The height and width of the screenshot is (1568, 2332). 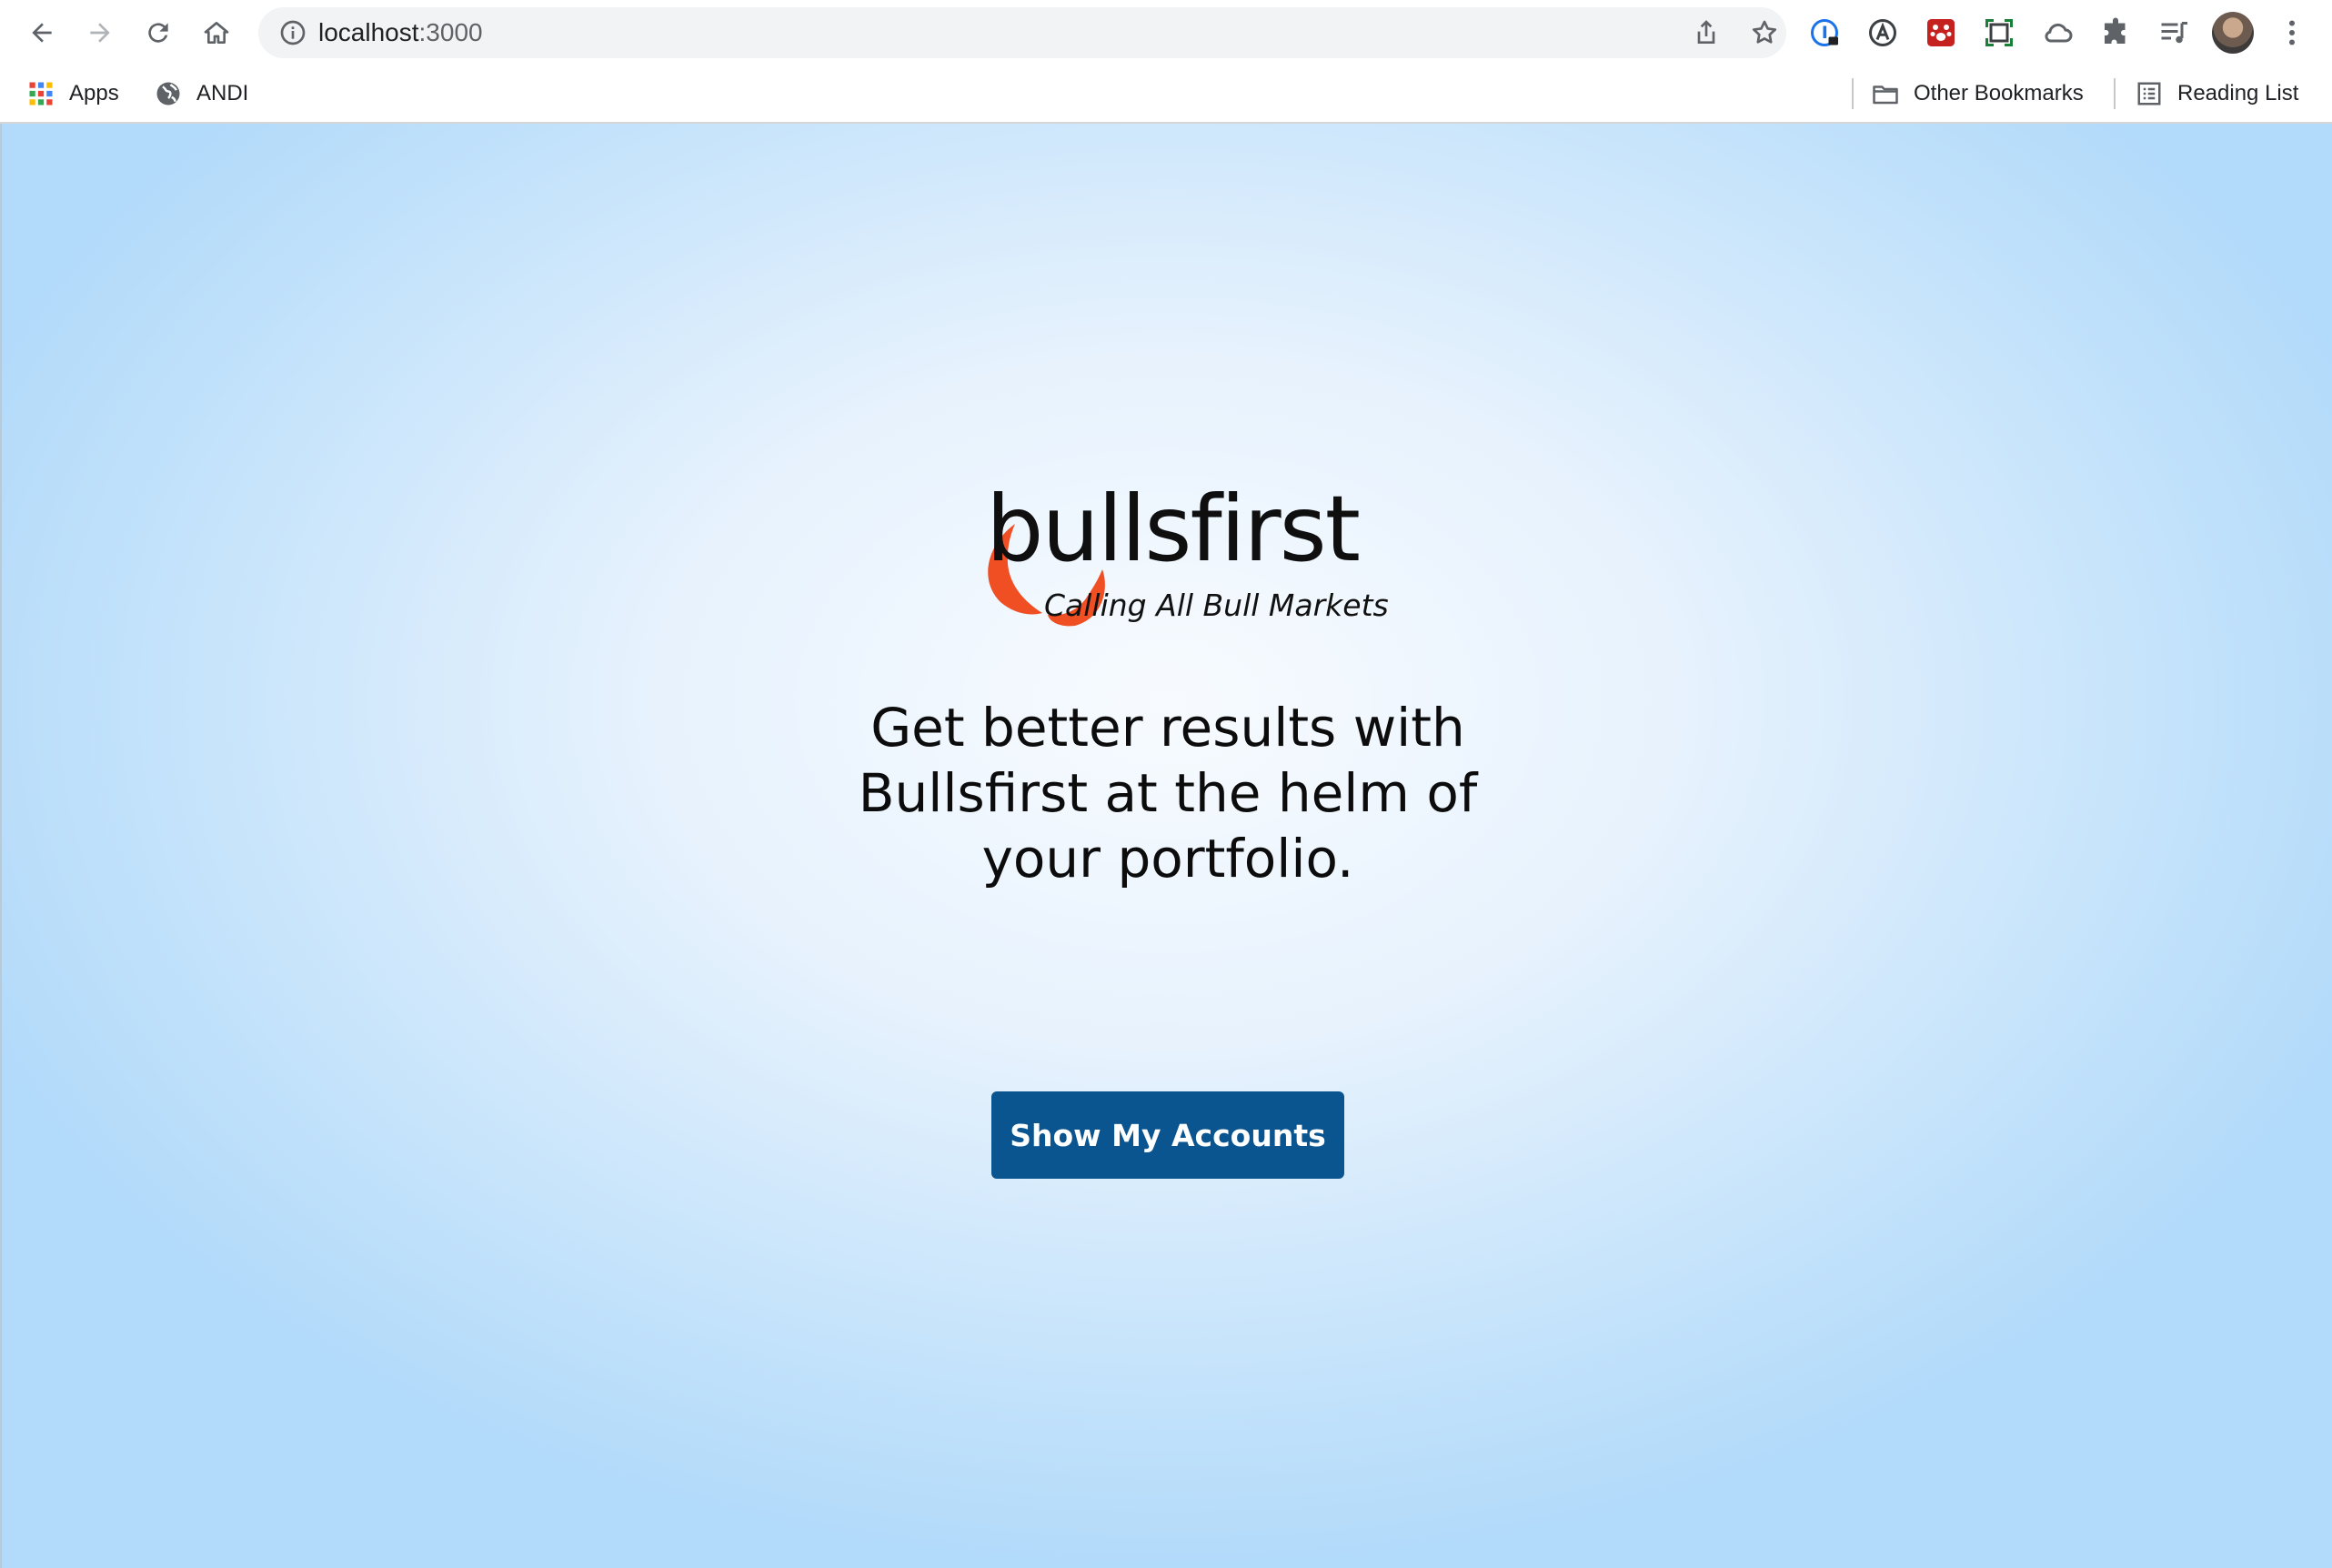 I want to click on reading-list-icon, so click(x=2149, y=94).